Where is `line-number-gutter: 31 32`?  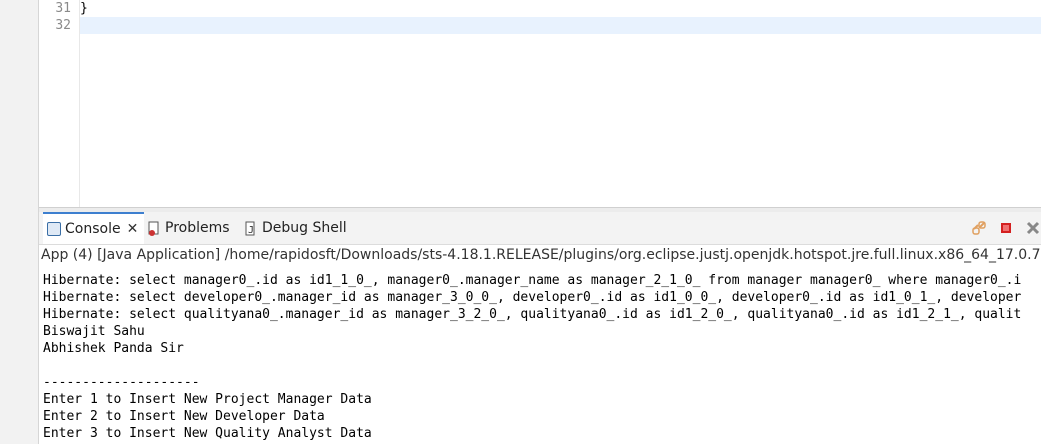
line-number-gutter: 31 32 is located at coordinates (59, 103).